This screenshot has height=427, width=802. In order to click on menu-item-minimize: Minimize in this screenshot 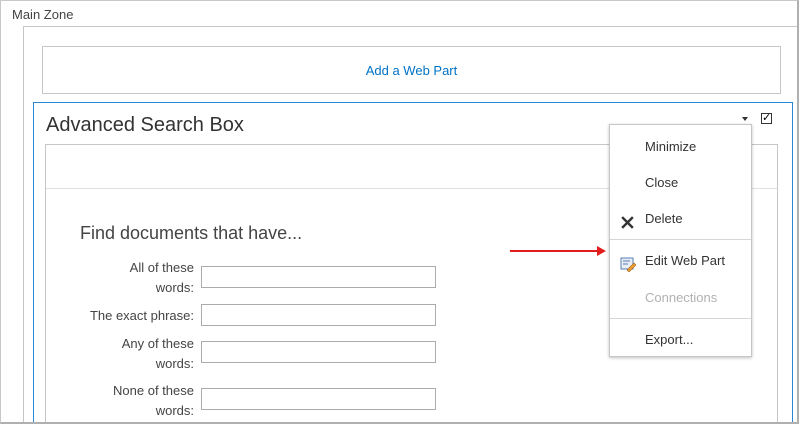, I will do `click(680, 147)`.